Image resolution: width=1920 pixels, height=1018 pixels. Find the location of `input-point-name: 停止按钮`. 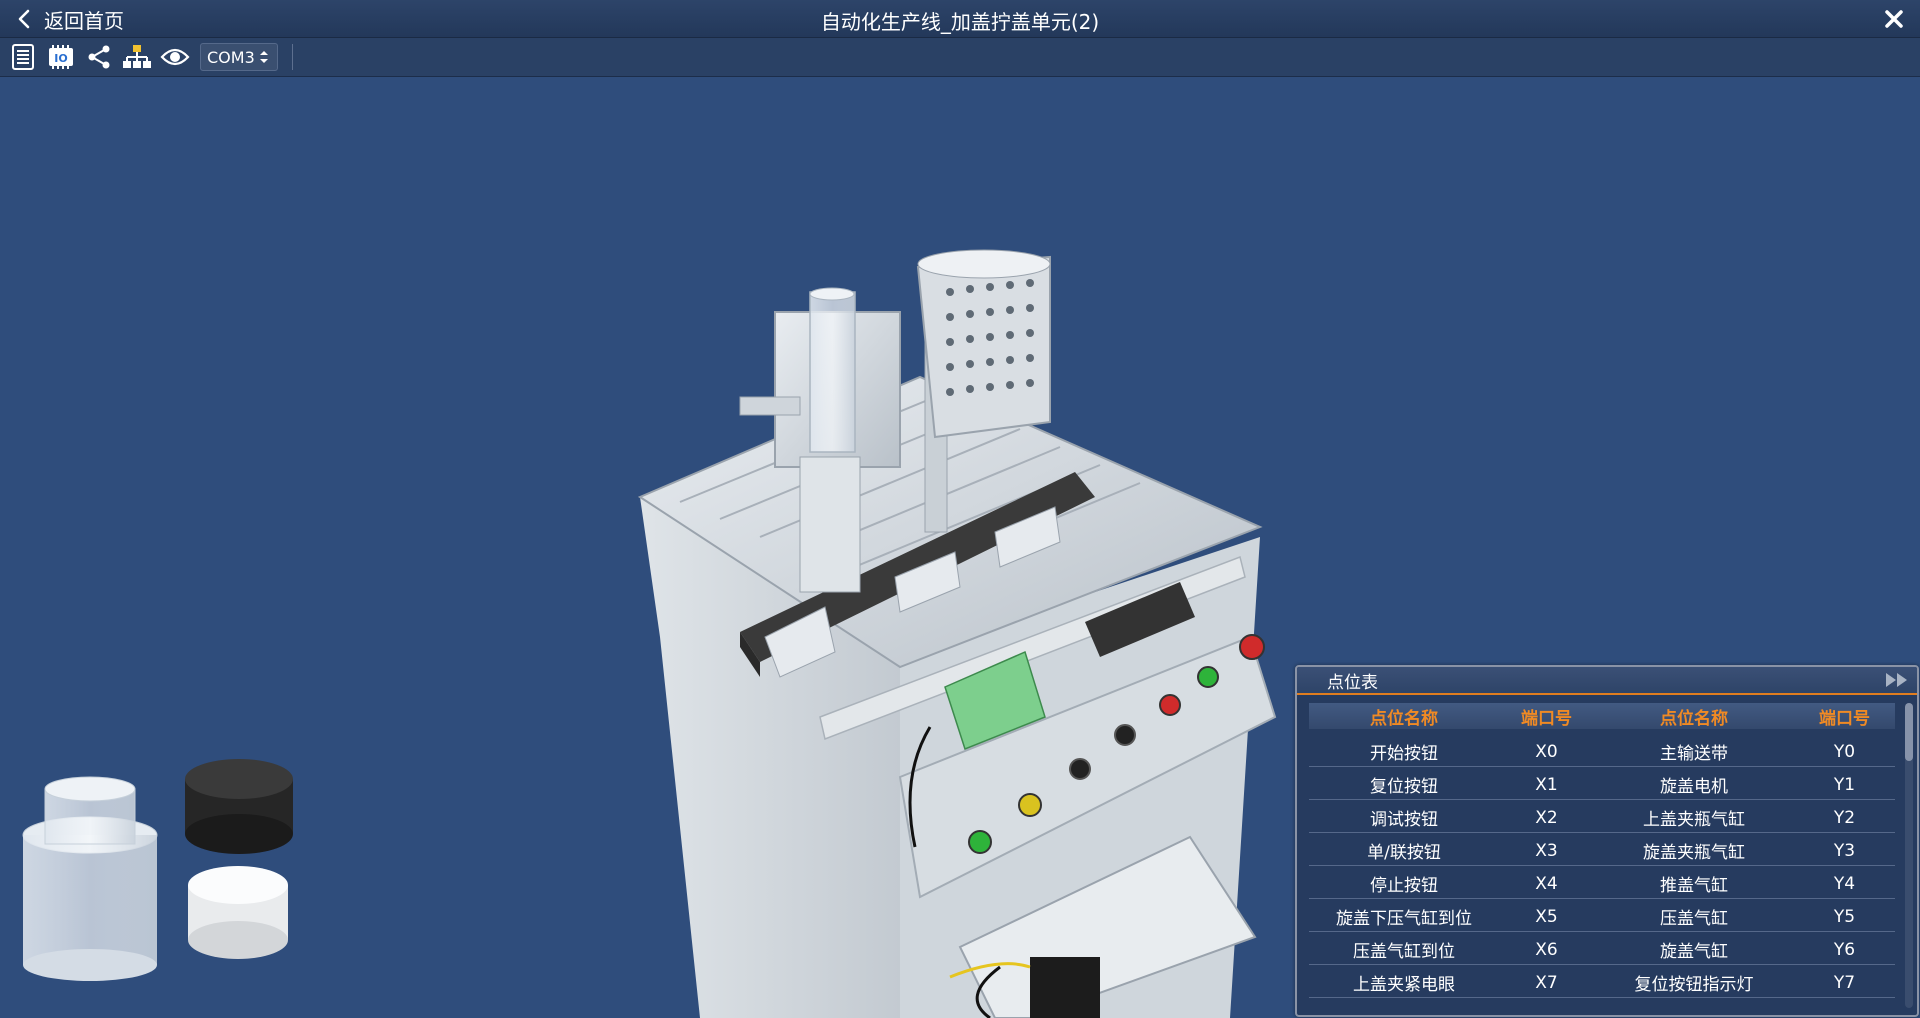

input-point-name: 停止按钮 is located at coordinates (1404, 883).